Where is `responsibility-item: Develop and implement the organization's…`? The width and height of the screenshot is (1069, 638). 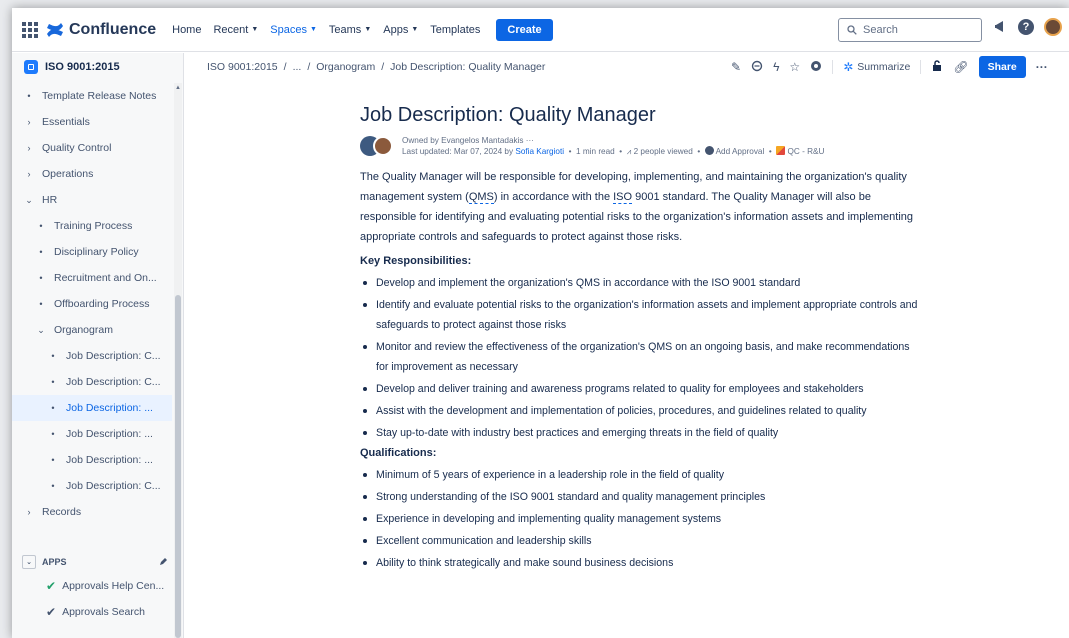
responsibility-item: Develop and implement the organization's… is located at coordinates (640, 283).